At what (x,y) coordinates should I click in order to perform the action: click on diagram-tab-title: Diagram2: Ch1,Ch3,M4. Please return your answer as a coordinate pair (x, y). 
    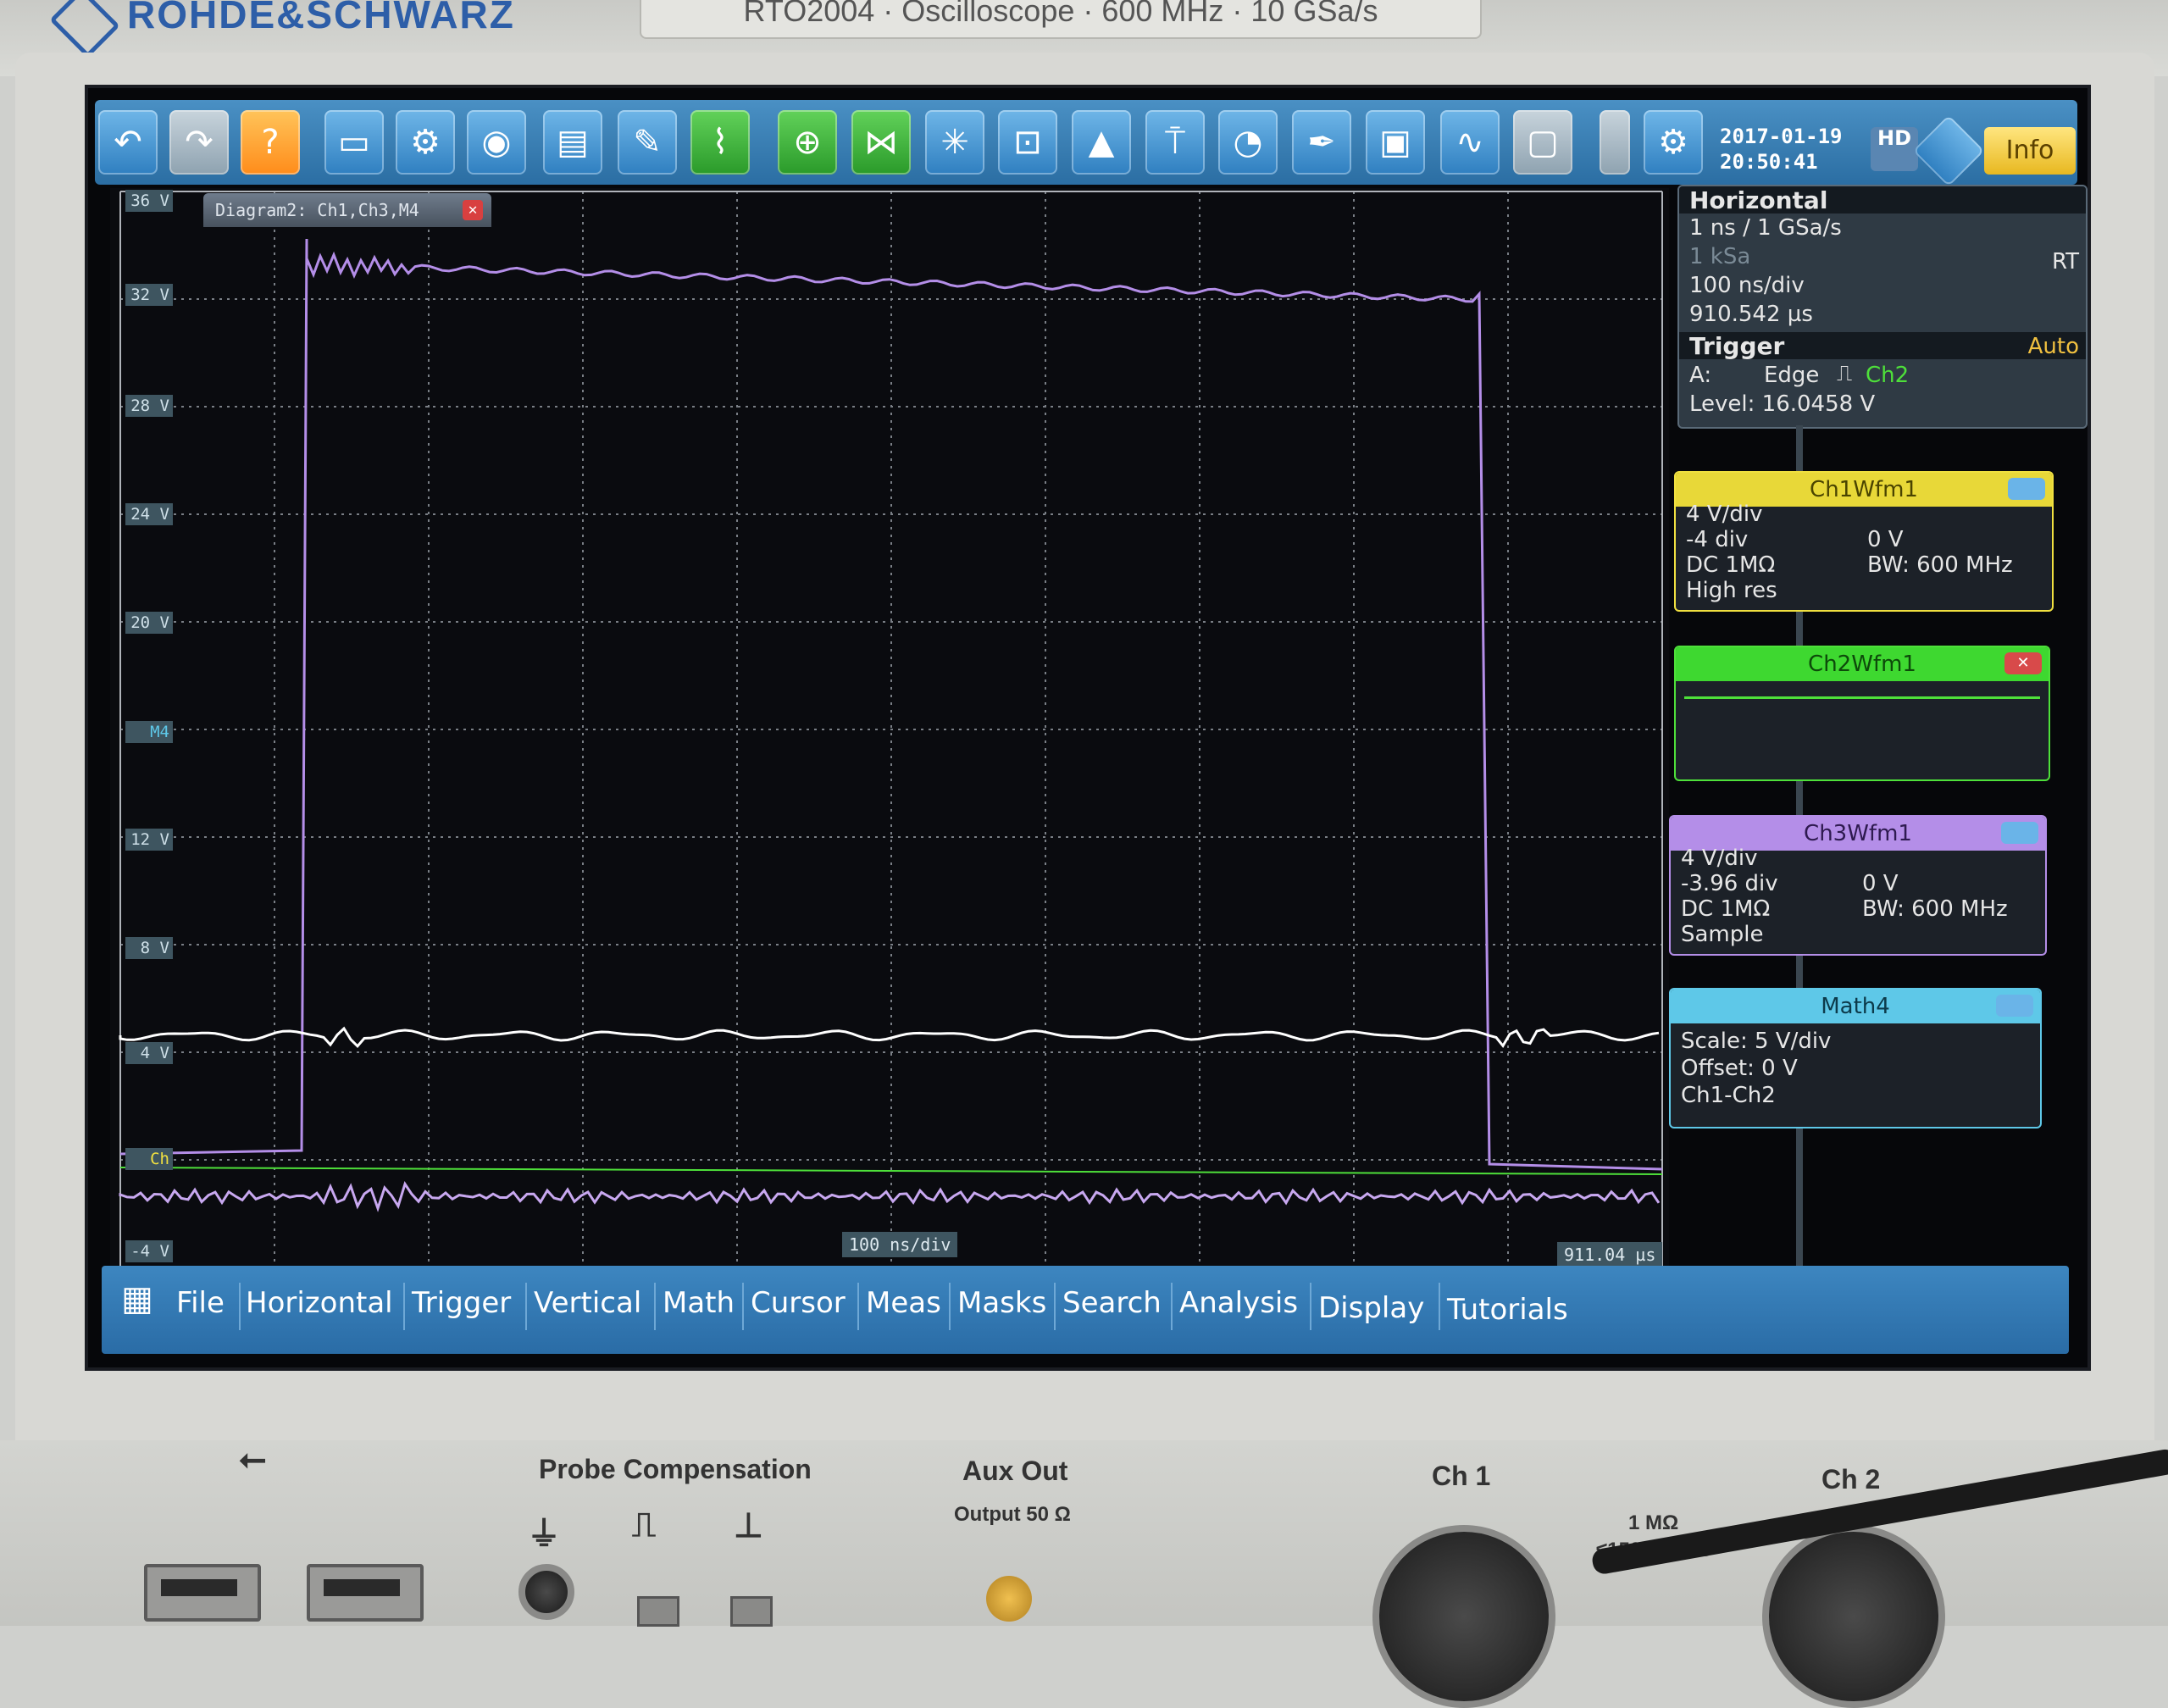
    Looking at the image, I should click on (317, 210).